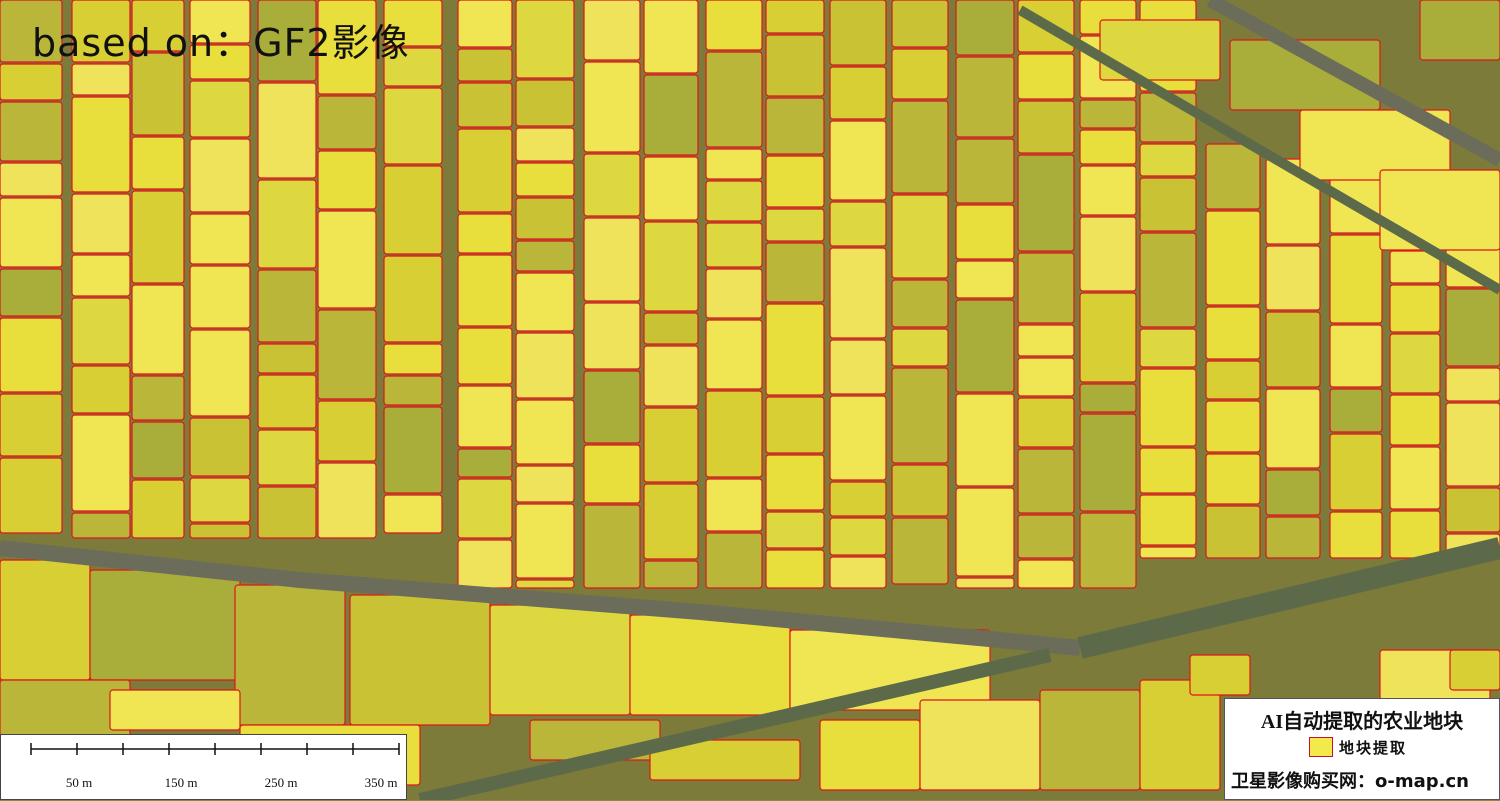  Describe the element at coordinates (1350, 781) in the screenshot. I see `watermark: 卫星影像购买网：o-map.cn` at that location.